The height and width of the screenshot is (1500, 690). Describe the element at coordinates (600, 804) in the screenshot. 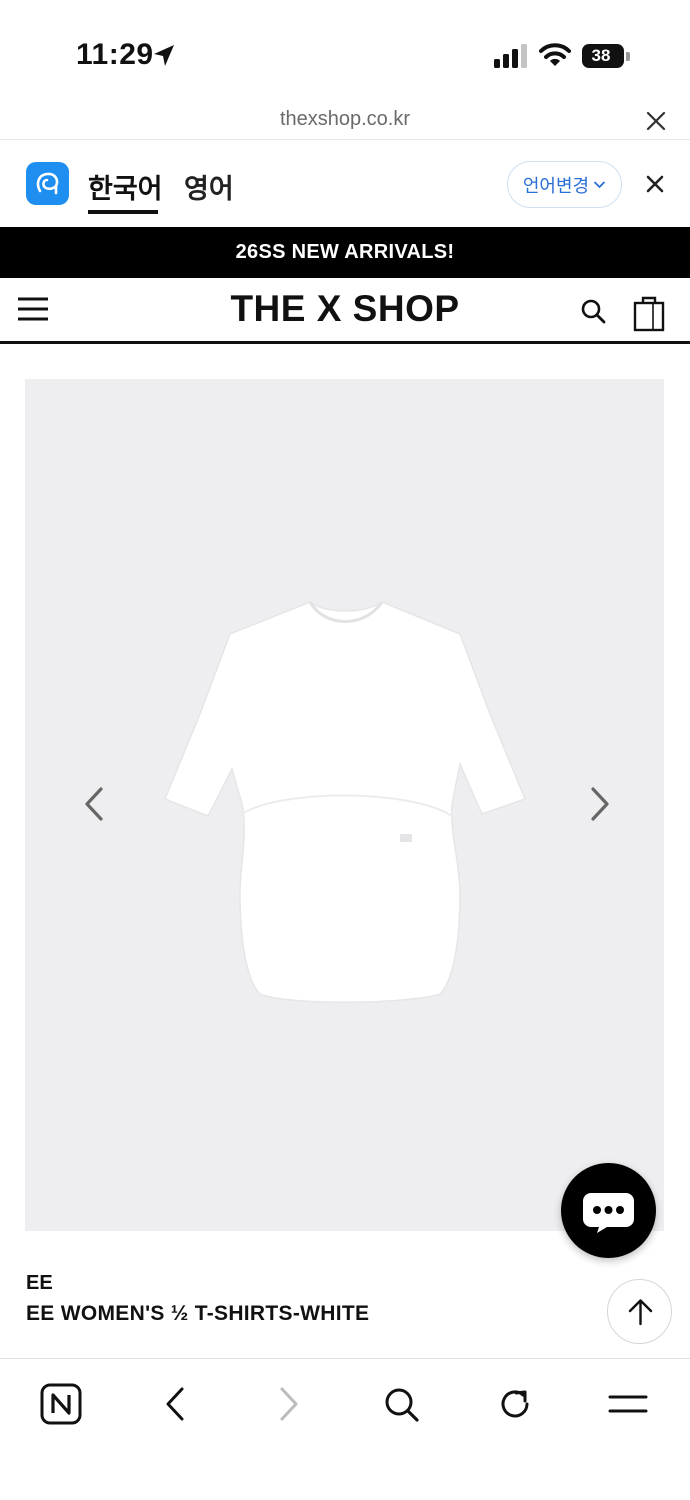

I see `carousel-next-icon` at that location.